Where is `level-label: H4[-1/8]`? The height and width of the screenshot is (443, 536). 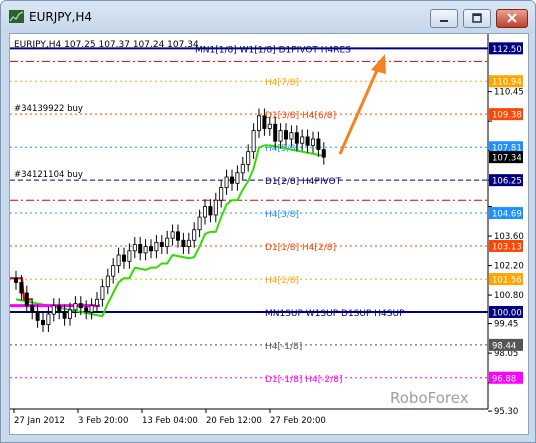
level-label: H4[-1/8] is located at coordinates (283, 347).